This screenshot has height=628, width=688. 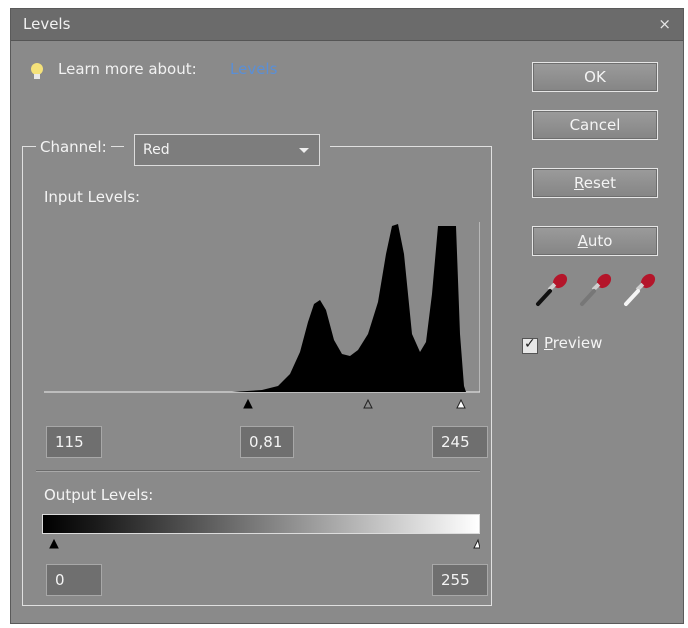 What do you see at coordinates (577, 343) in the screenshot?
I see `preview-label-text: review` at bounding box center [577, 343].